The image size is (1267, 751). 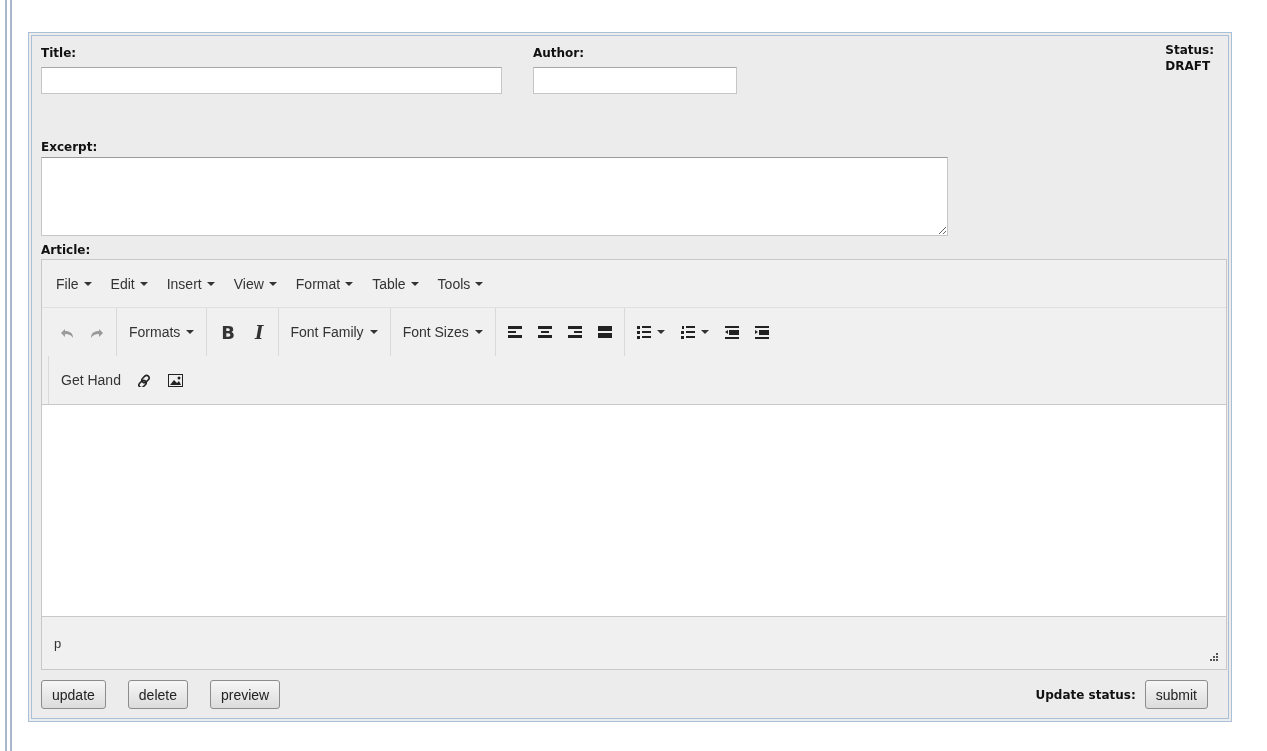 What do you see at coordinates (395, 283) in the screenshot?
I see `menu-item: Table` at bounding box center [395, 283].